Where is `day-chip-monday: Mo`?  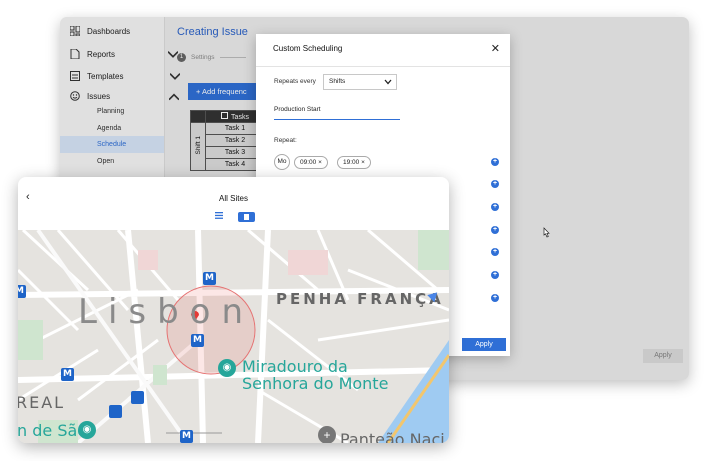 day-chip-monday: Mo is located at coordinates (282, 162).